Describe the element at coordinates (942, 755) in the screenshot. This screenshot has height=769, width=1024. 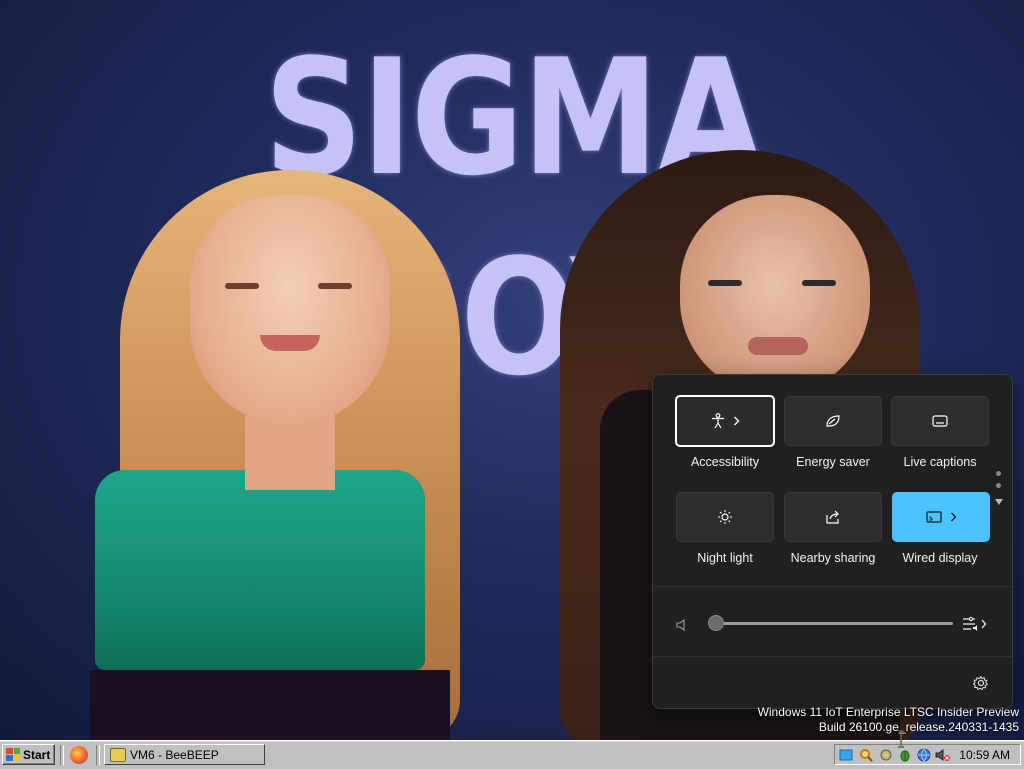
I see `volume-muted-icon` at that location.